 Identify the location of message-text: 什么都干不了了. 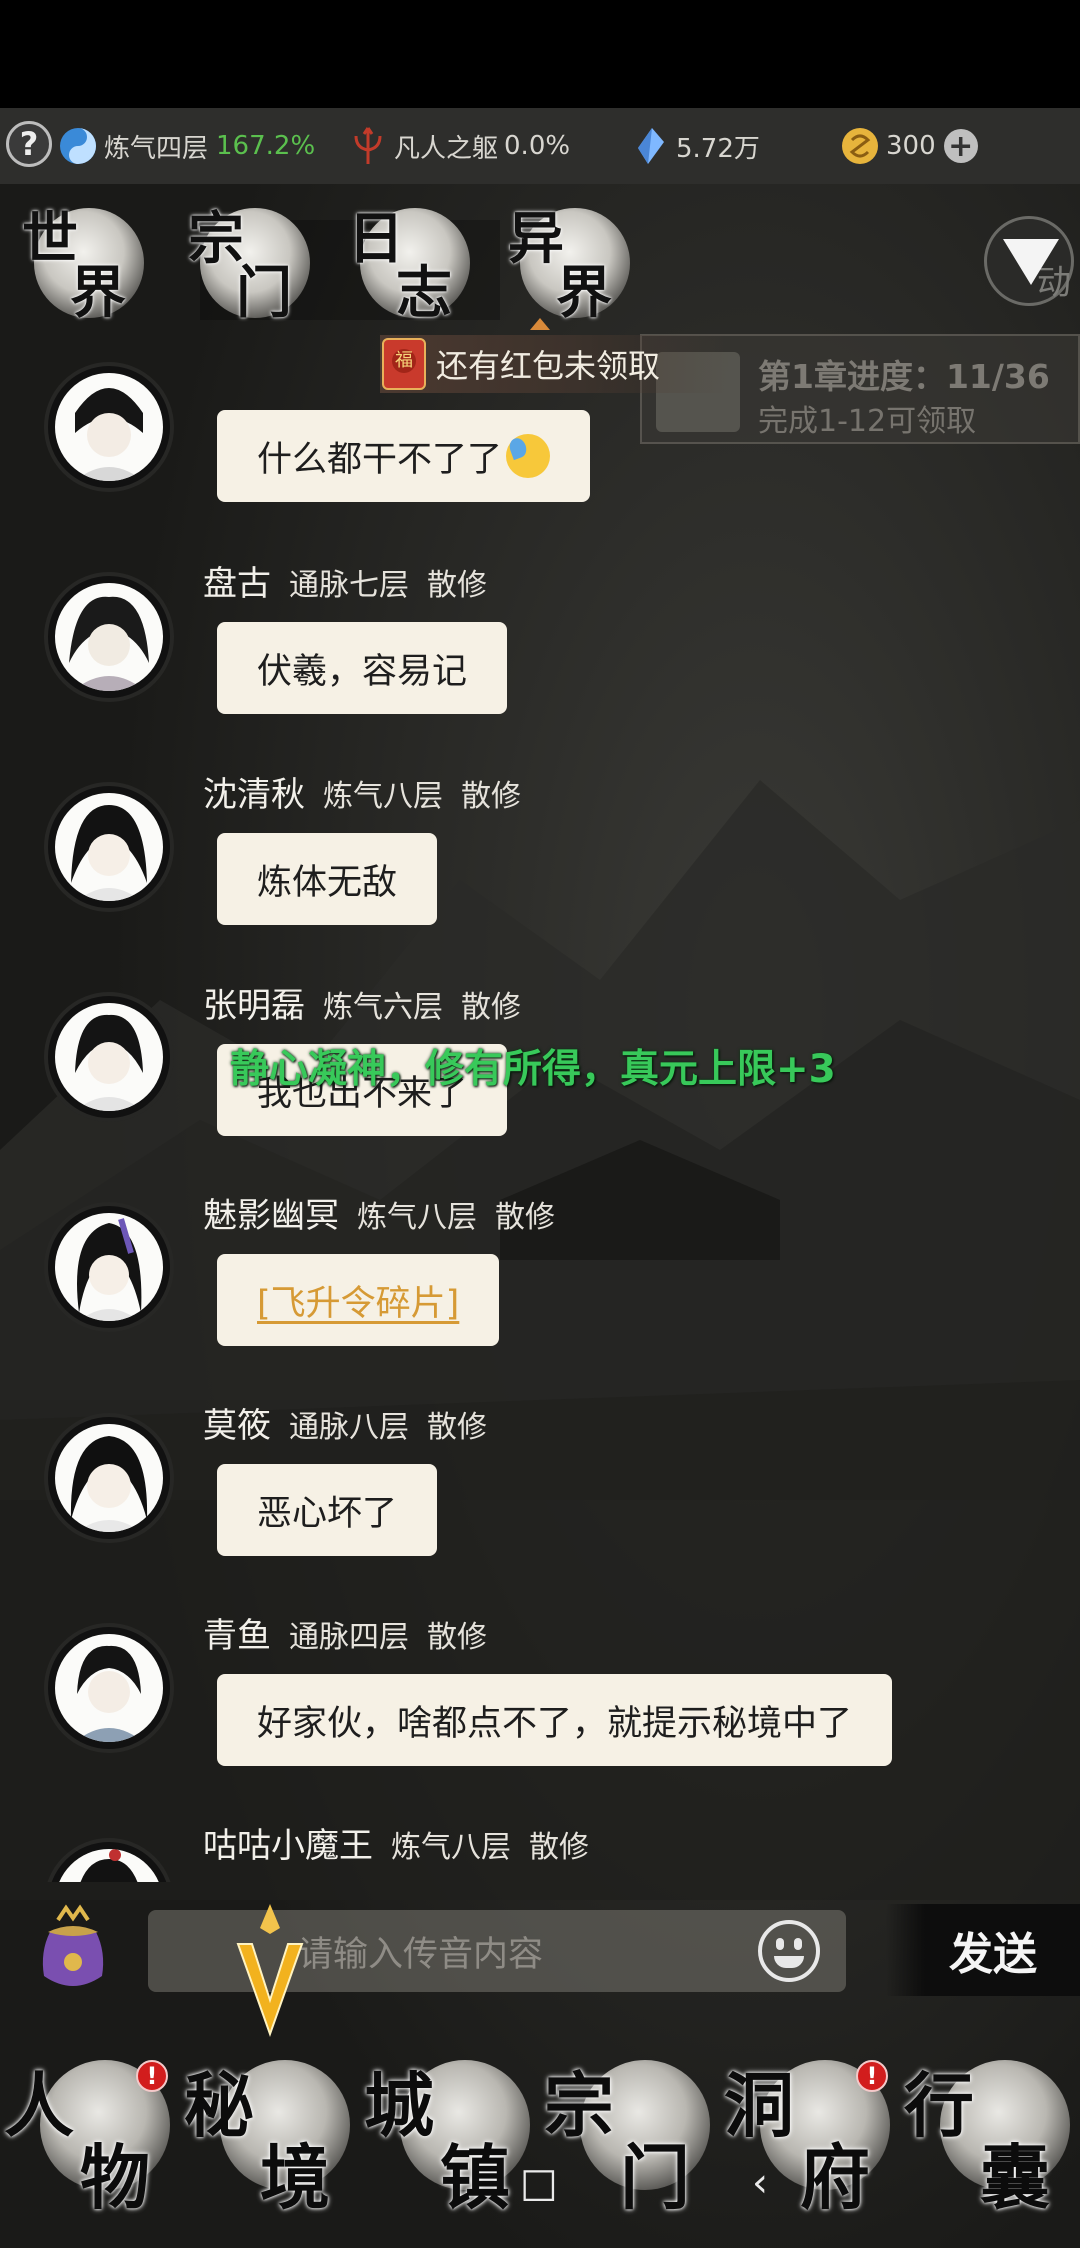
(380, 459).